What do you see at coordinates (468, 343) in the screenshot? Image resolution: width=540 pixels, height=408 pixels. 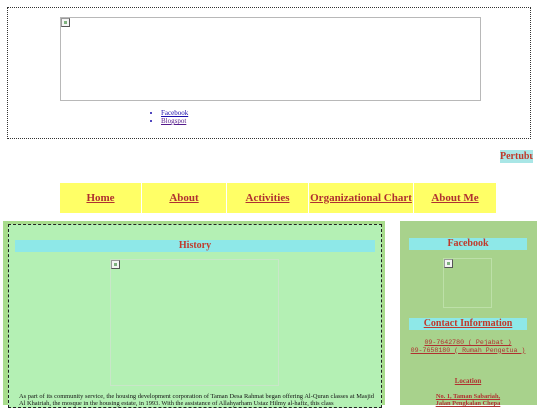 I see `phone-office: 09-7642780 ( Pejabat )` at bounding box center [468, 343].